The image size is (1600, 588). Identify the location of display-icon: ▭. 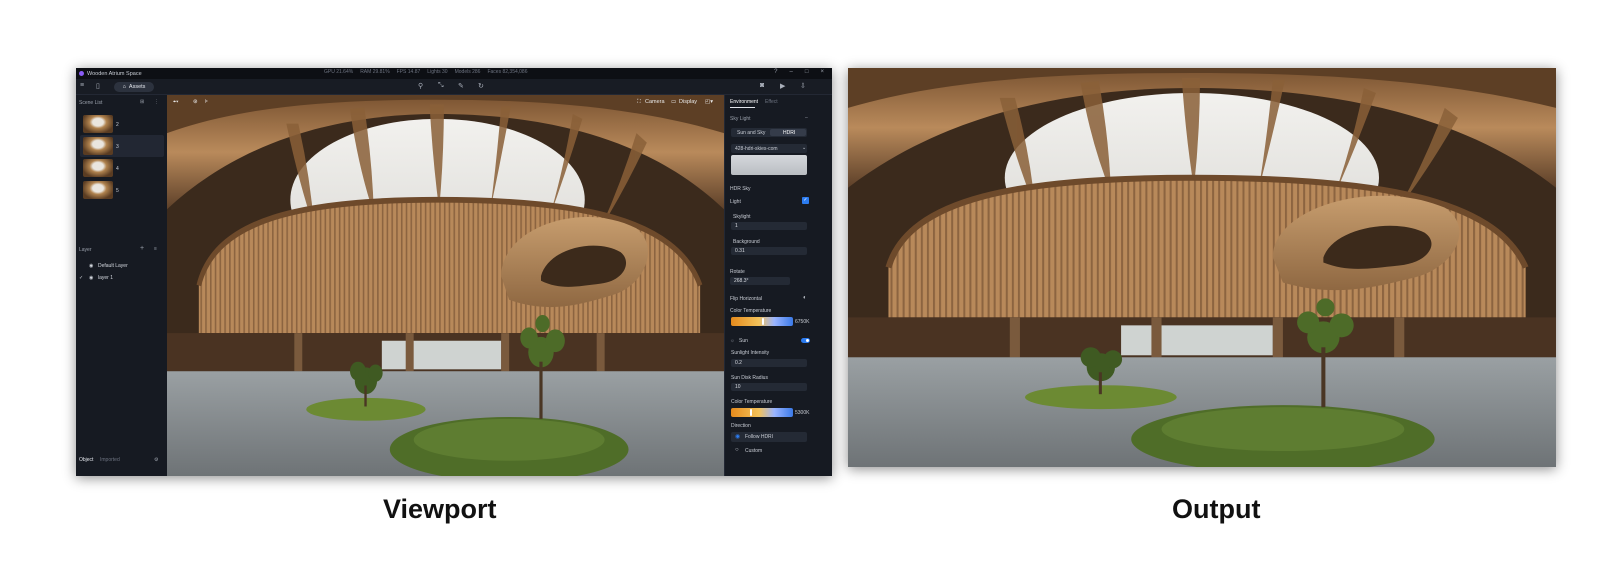
(673, 102).